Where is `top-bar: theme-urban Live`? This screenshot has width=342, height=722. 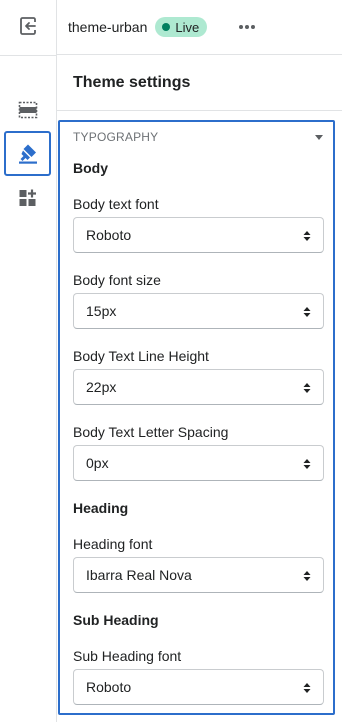
top-bar: theme-urban Live is located at coordinates (199, 27).